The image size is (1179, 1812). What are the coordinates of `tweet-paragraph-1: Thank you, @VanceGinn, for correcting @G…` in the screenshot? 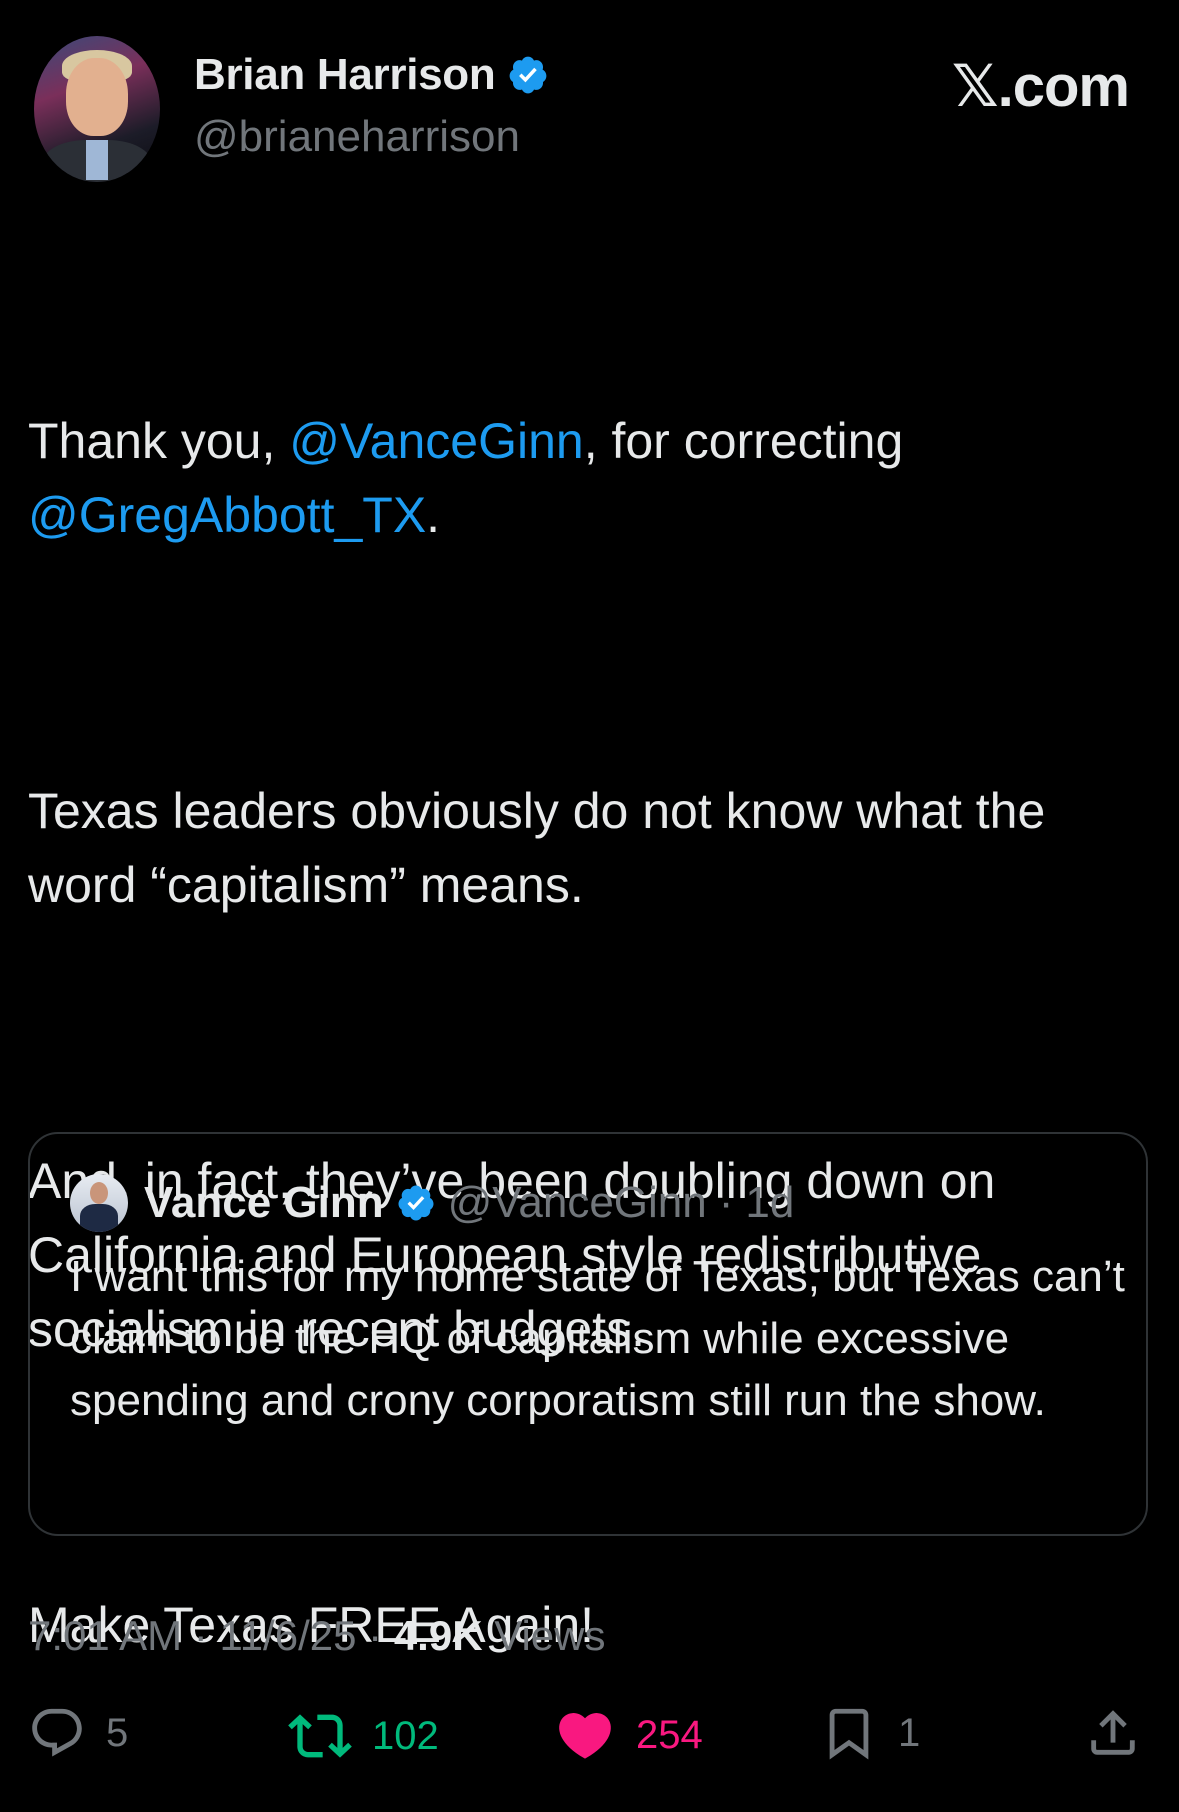 It's located at (588, 478).